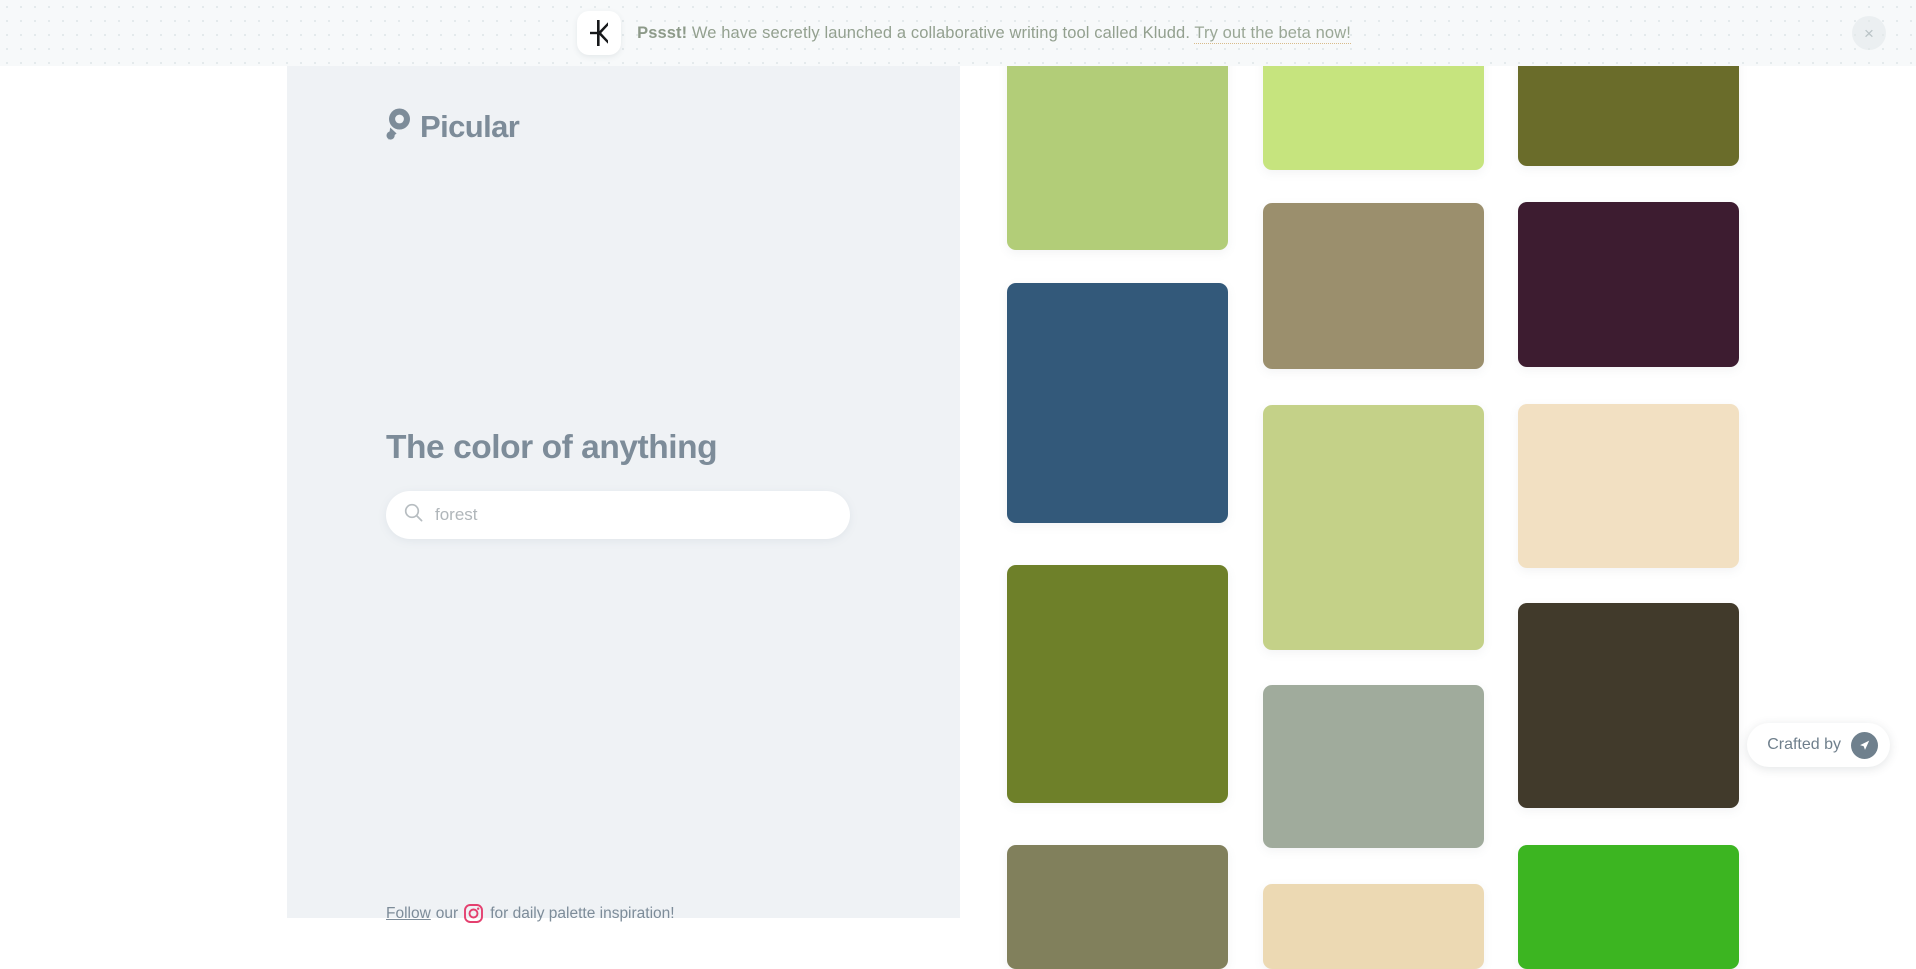 Image resolution: width=1916 pixels, height=969 pixels. Describe the element at coordinates (662, 32) in the screenshot. I see `banner-strong-text: Pssst!` at that location.